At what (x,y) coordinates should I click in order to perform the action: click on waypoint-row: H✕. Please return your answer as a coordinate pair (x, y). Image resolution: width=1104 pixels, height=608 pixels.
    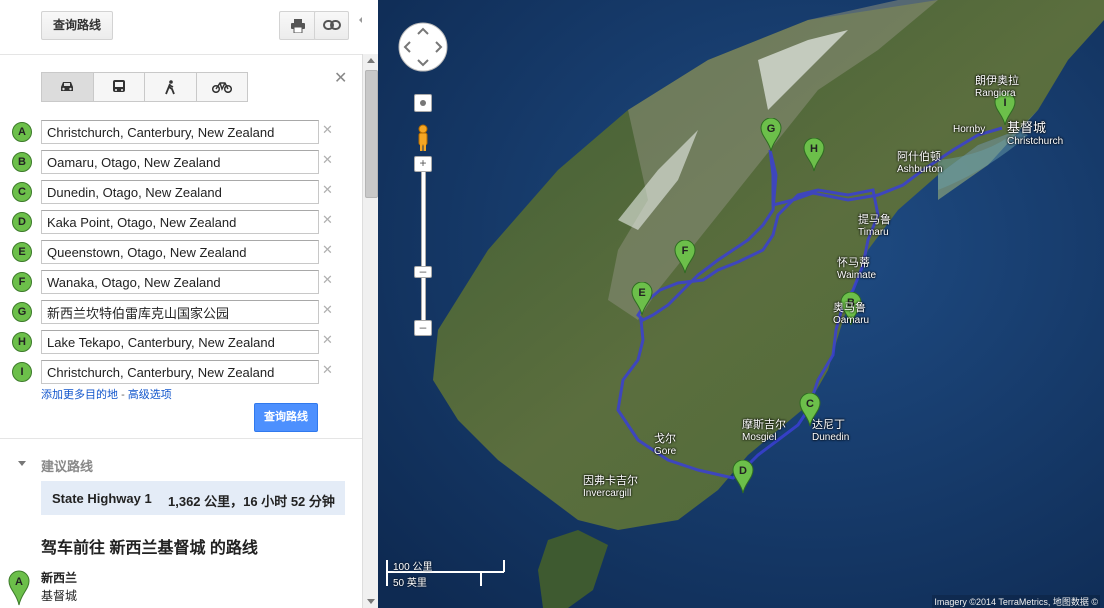
    Looking at the image, I should click on (177, 342).